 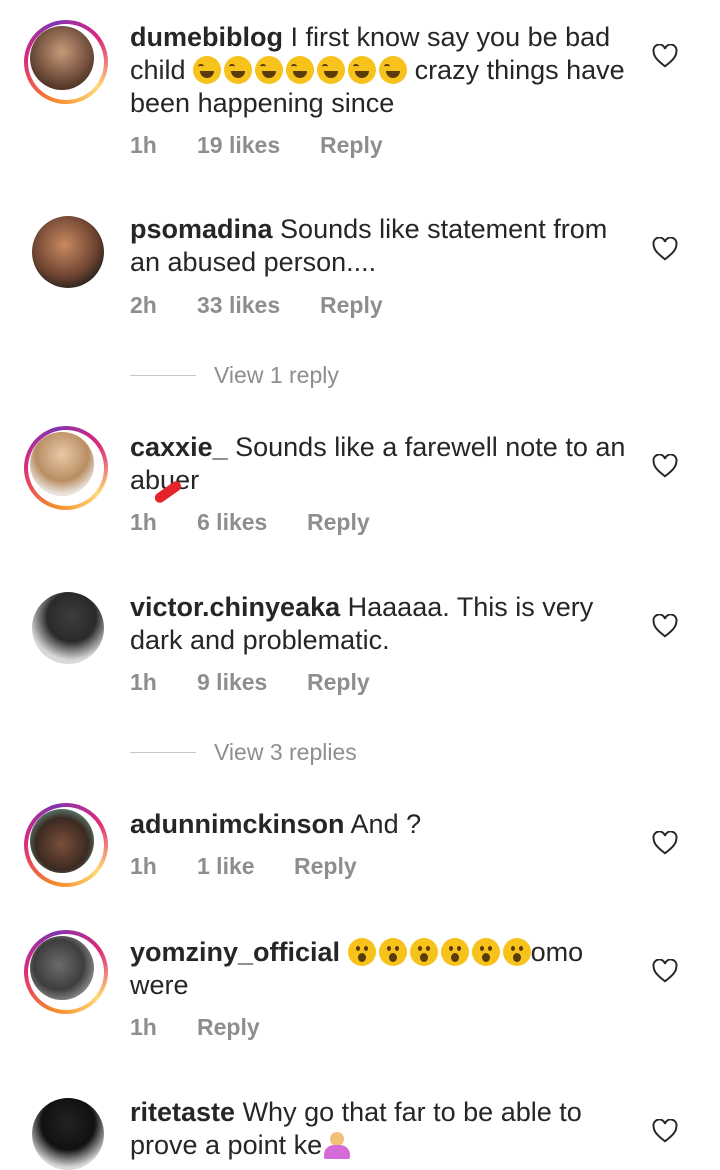 I want to click on surprised-emoji-group, so click(x=439, y=952).